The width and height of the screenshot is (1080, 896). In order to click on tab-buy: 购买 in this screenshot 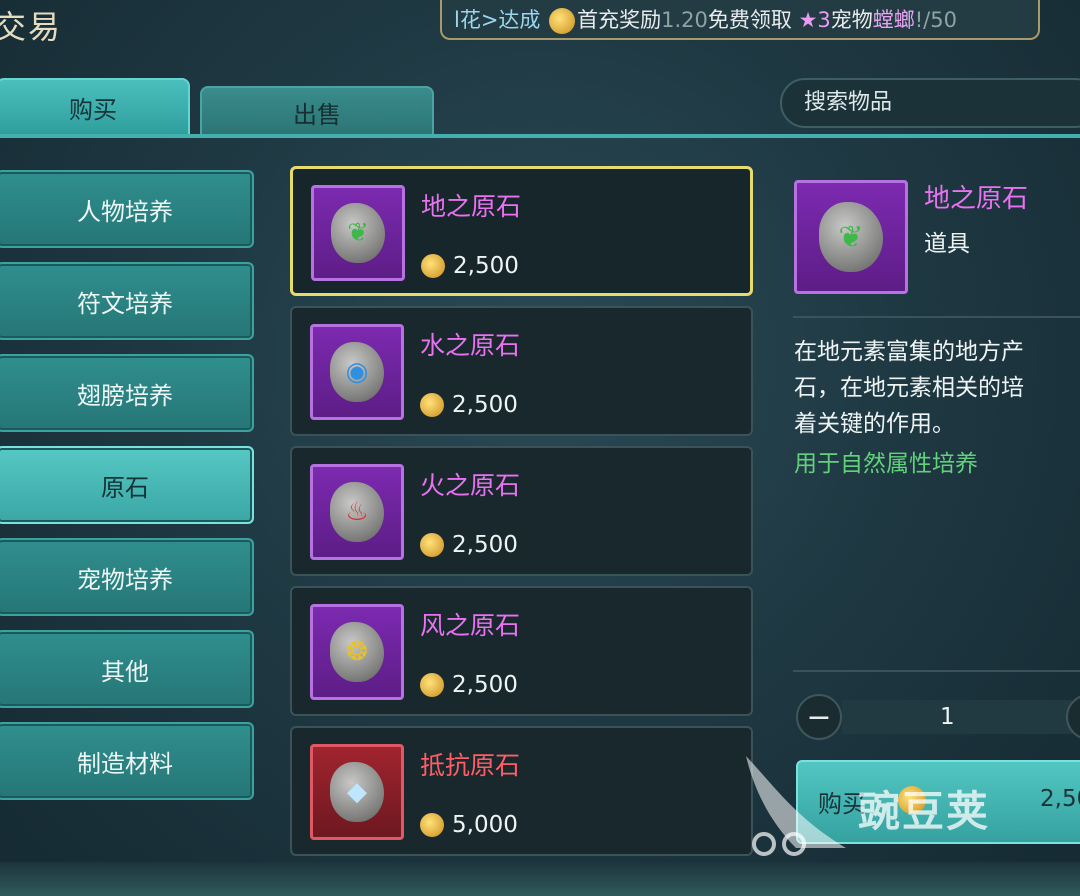, I will do `click(95, 107)`.